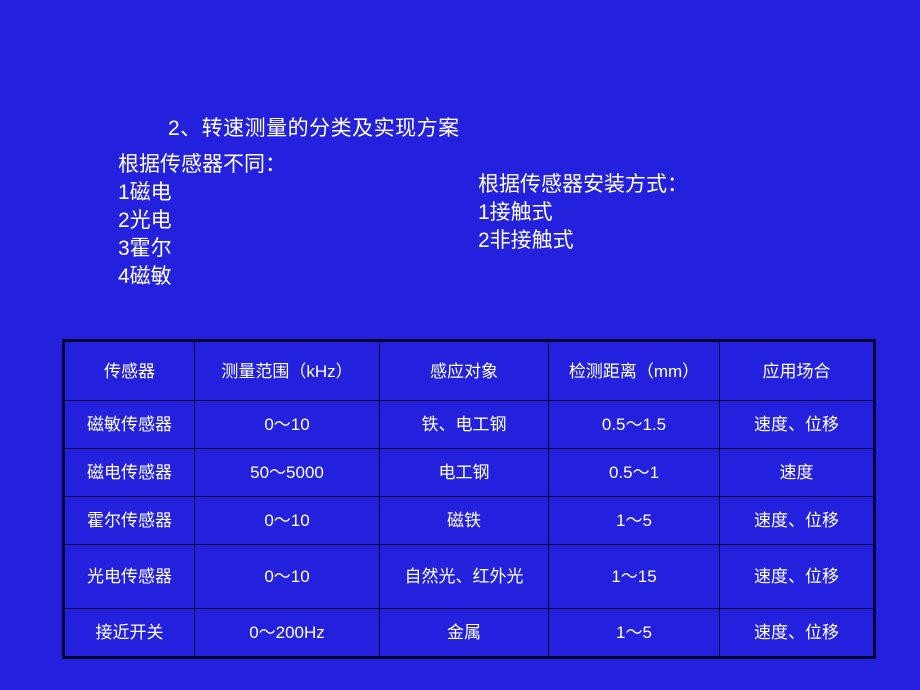  I want to click on cell-sensing-target: 电工钢, so click(464, 472).